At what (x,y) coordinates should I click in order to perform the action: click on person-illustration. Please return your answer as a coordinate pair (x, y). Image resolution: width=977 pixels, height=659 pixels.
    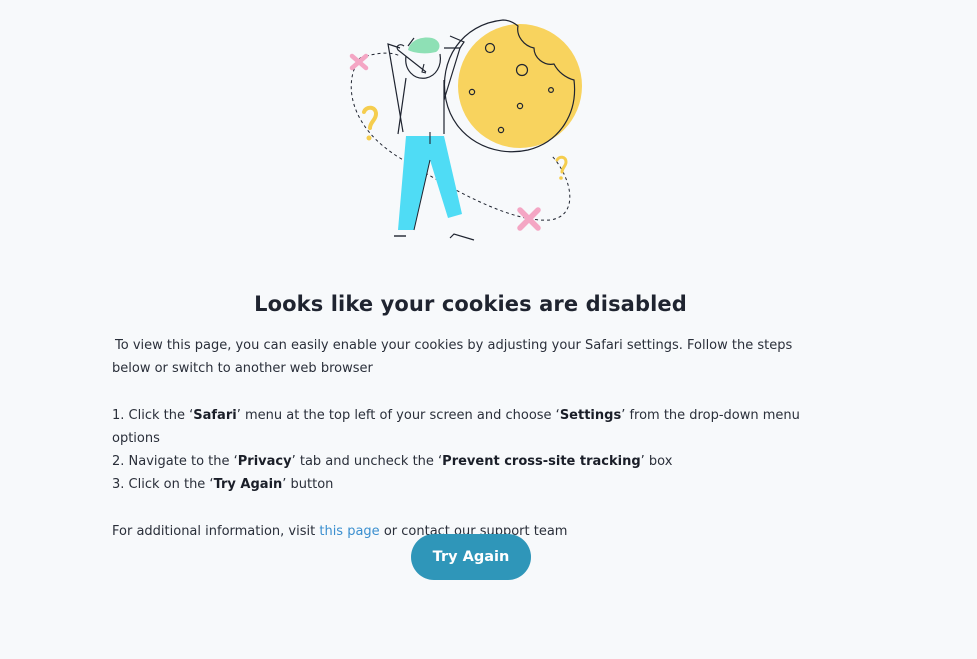
    Looking at the image, I should click on (431, 138).